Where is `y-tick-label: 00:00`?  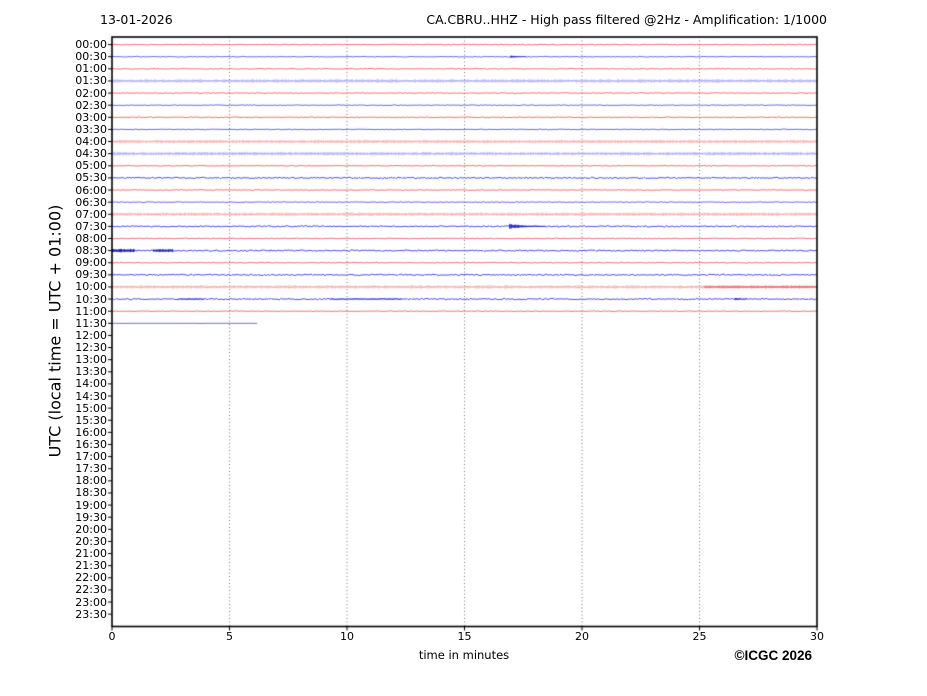
y-tick-label: 00:00 is located at coordinates (91, 45).